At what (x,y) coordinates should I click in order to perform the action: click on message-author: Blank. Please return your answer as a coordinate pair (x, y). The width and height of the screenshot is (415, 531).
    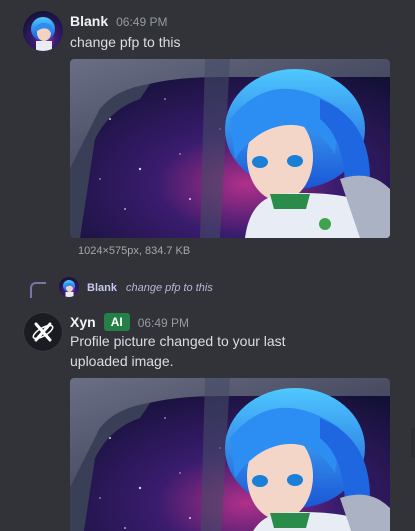
    Looking at the image, I should click on (89, 21).